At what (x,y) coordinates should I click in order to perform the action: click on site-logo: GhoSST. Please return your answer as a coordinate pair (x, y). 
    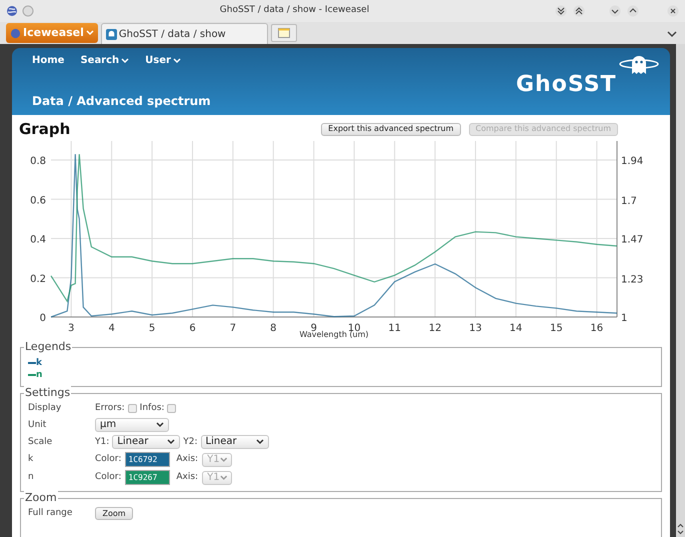
    Looking at the image, I should click on (566, 85).